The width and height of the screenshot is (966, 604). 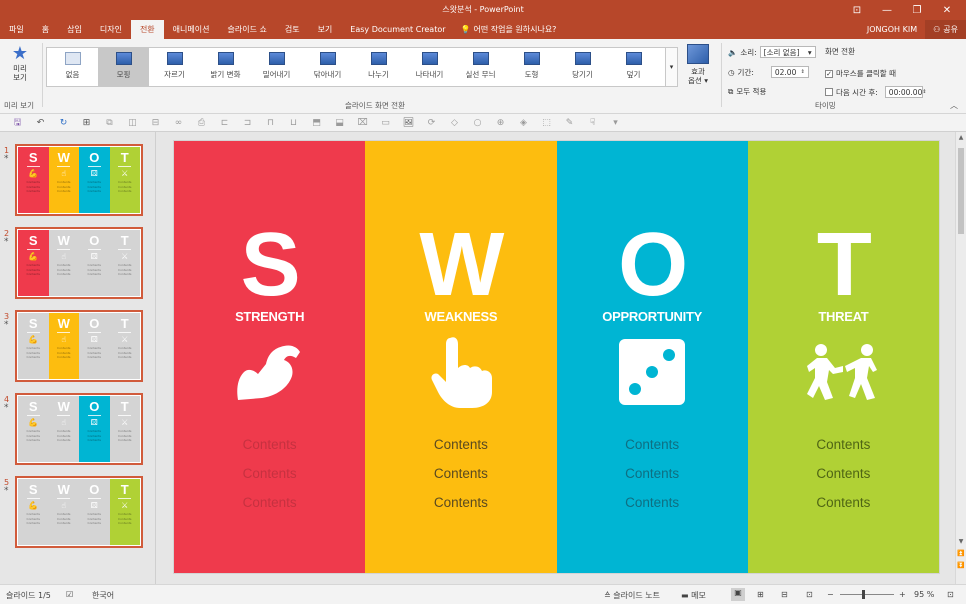 What do you see at coordinates (652, 357) in the screenshot?
I see `swot-column-opprortunity: O OPPRORTUNITY Contents Contents Contents` at bounding box center [652, 357].